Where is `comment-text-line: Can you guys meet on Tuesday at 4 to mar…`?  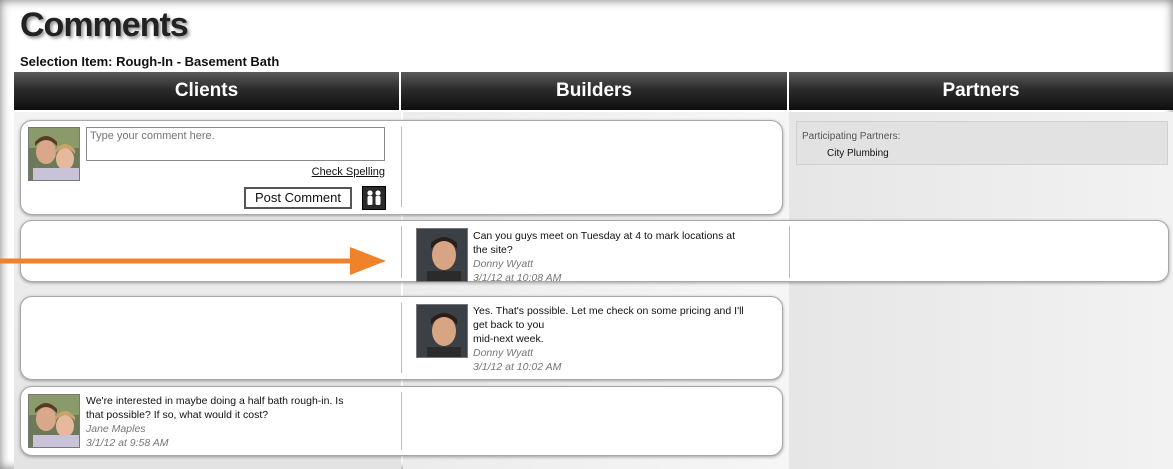
comment-text-line: Can you guys meet on Tuesday at 4 to mar… is located at coordinates (604, 236).